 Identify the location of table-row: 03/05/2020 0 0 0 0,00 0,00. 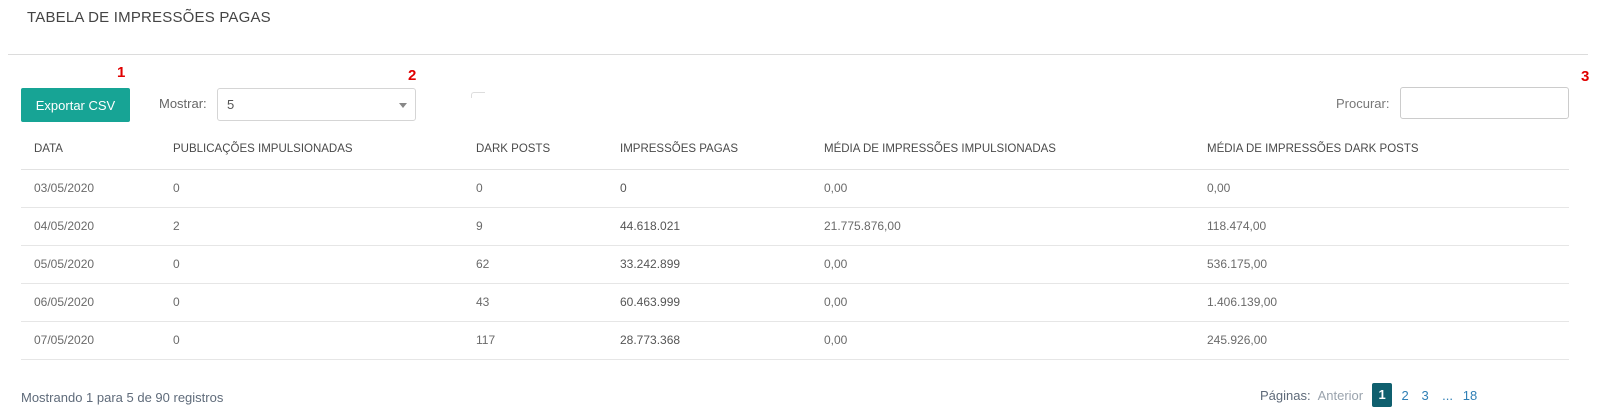
(795, 188).